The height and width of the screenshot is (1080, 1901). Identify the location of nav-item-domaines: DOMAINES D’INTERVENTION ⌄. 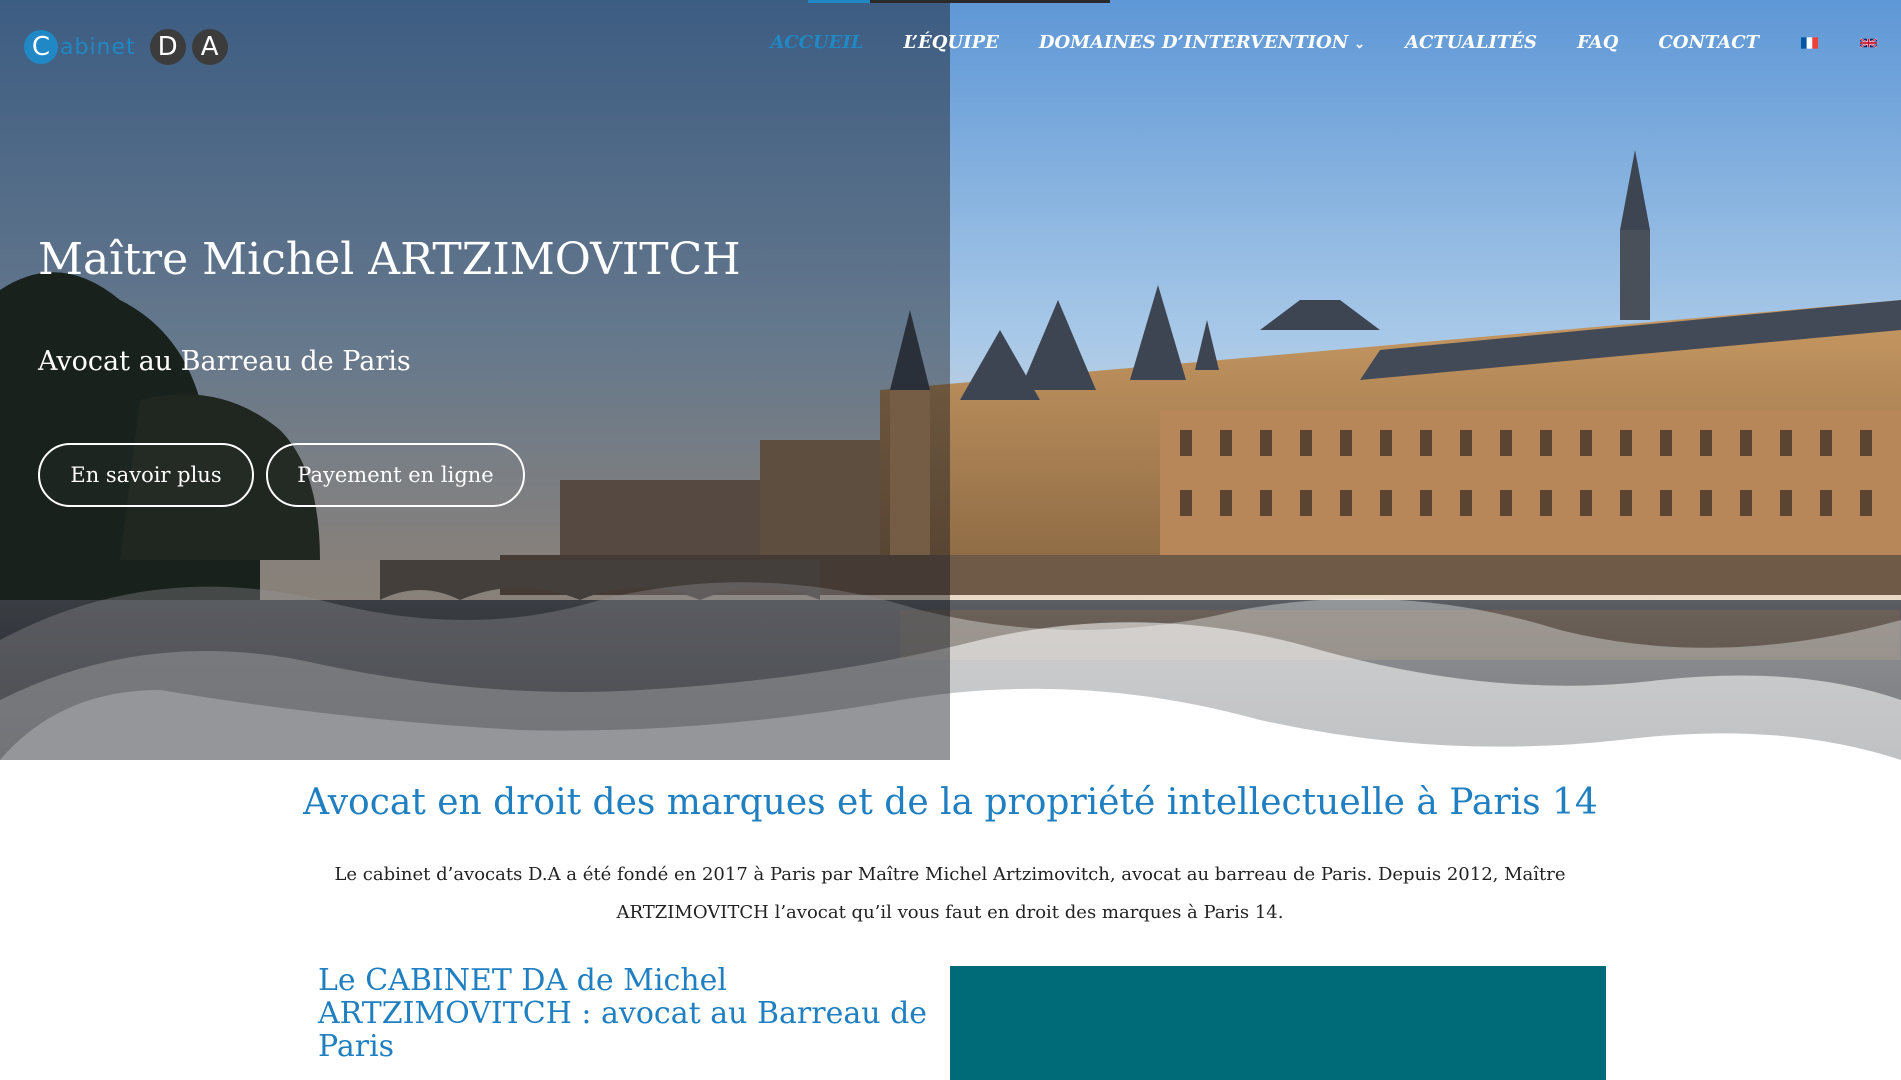
(1202, 42).